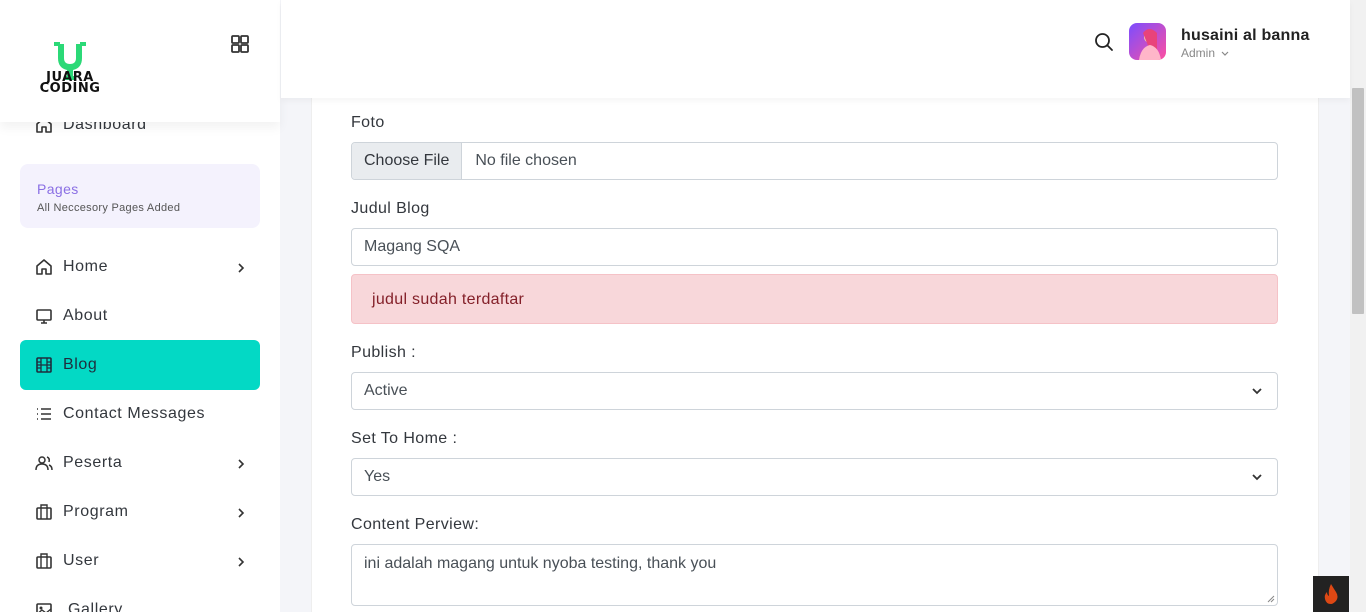 The height and width of the screenshot is (612, 1366). I want to click on error-alert: judul sudah terdaftar, so click(814, 299).